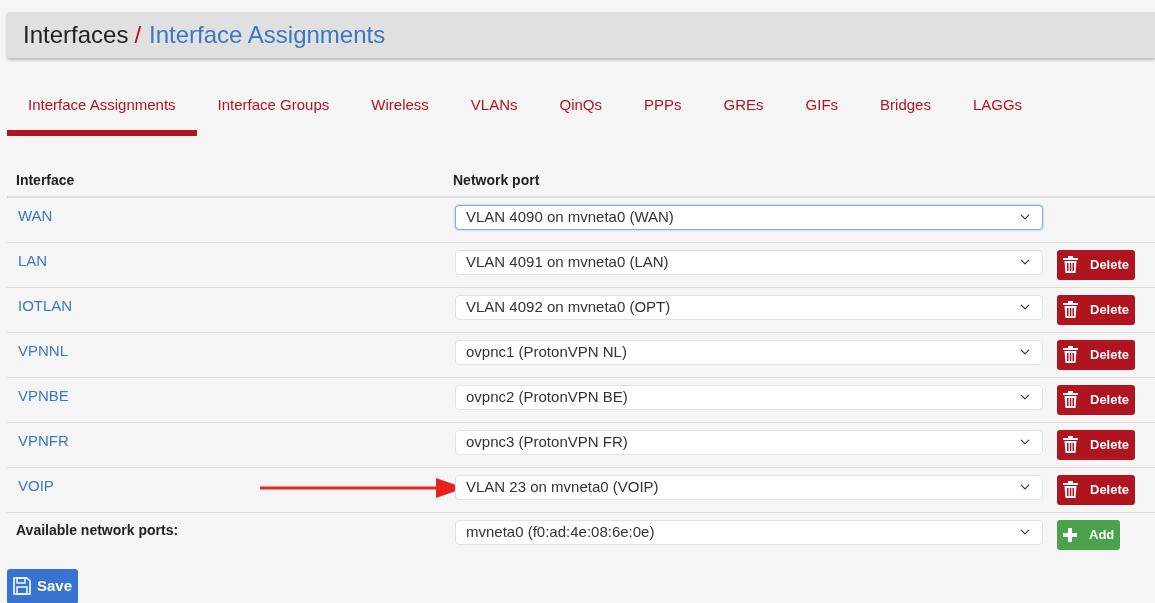  Describe the element at coordinates (749, 307) in the screenshot. I see `port-dropdown: VLAN 4092 on mvneta0 (OPT)` at that location.